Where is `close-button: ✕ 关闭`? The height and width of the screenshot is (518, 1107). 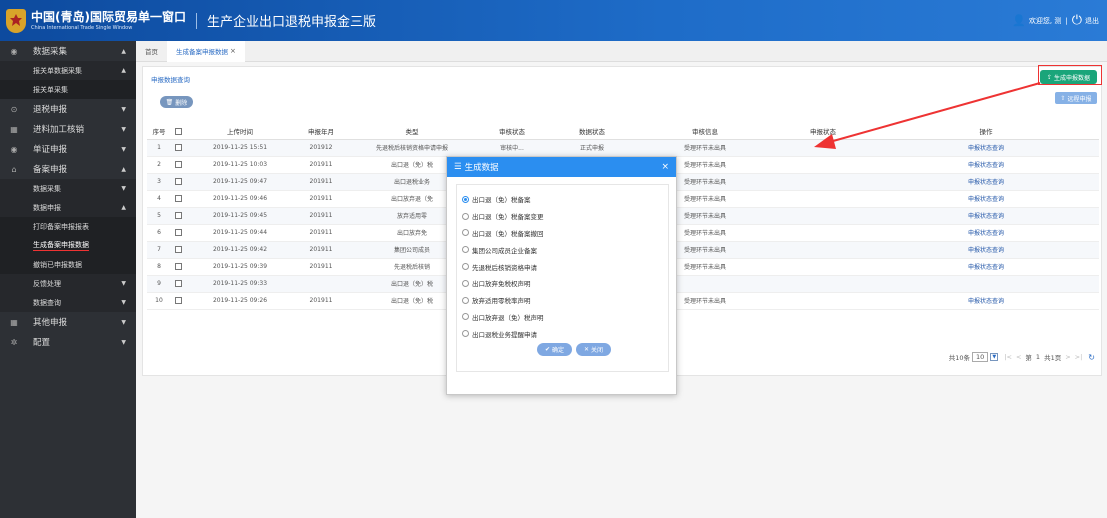 close-button: ✕ 关闭 is located at coordinates (593, 349).